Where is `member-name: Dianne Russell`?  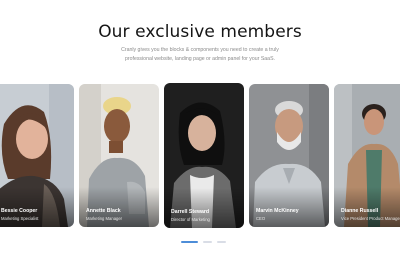
member-name: Dianne Russell is located at coordinates (360, 211).